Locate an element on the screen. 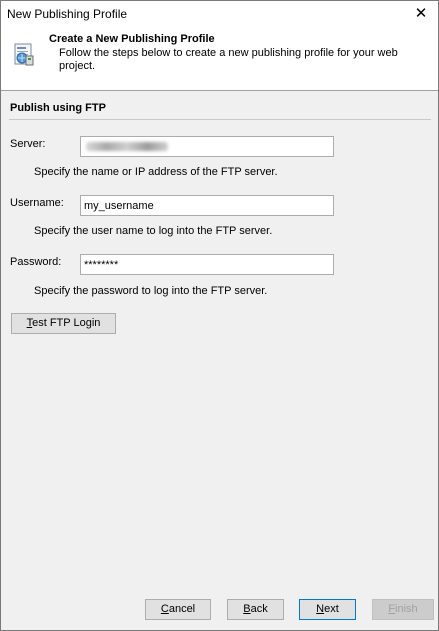  next-button: Next is located at coordinates (327, 609).